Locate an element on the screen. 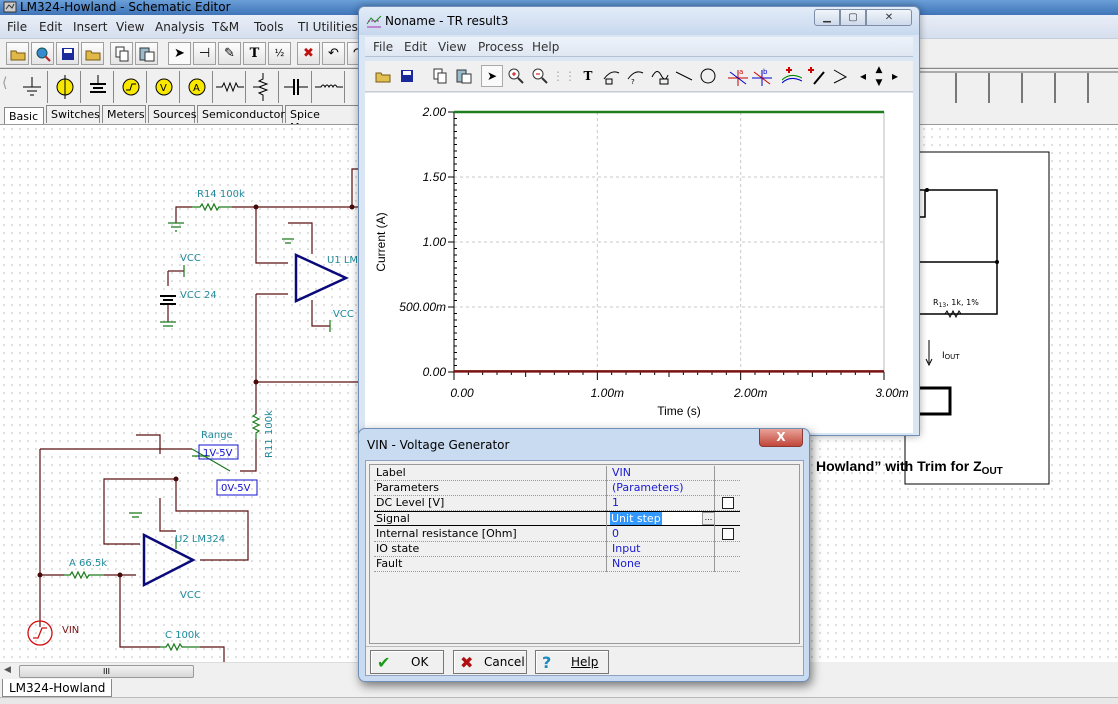 The width and height of the screenshot is (1118, 704). open-icon is located at coordinates (383, 76).